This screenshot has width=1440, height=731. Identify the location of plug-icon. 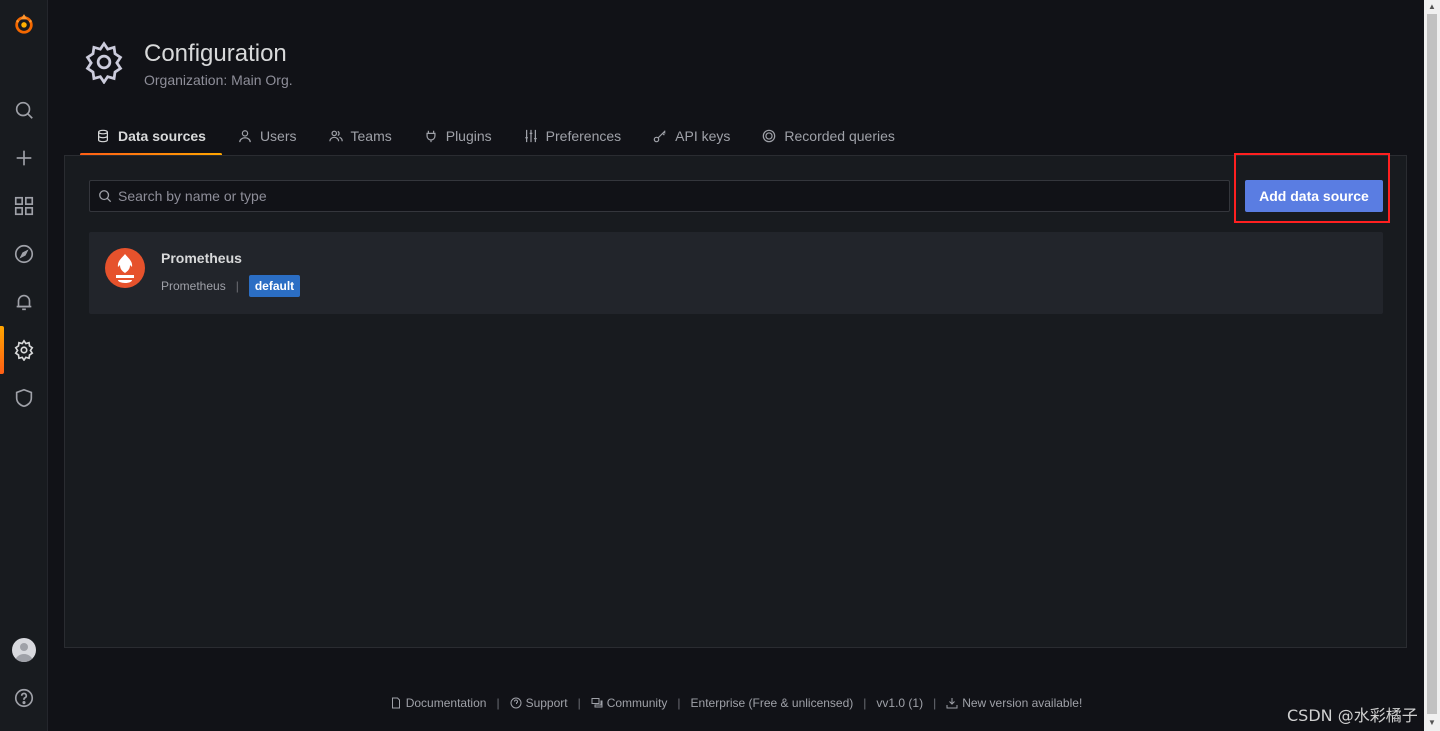
(431, 136).